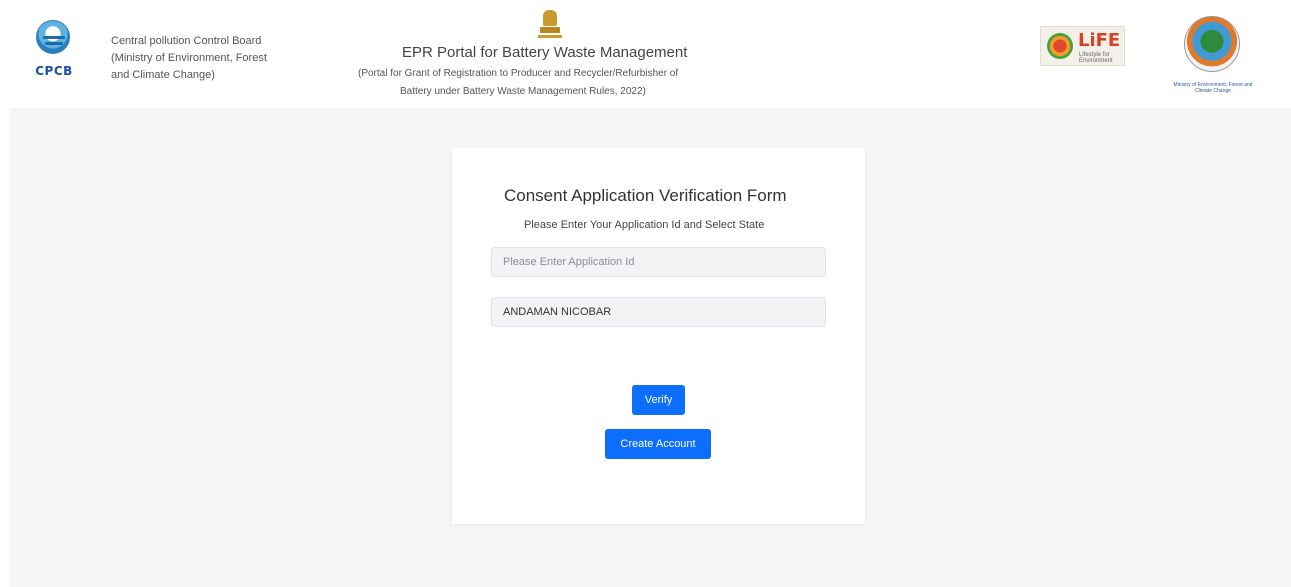 The image size is (1291, 587). Describe the element at coordinates (645, 195) in the screenshot. I see `form-title: Consent Application Verification Form` at that location.